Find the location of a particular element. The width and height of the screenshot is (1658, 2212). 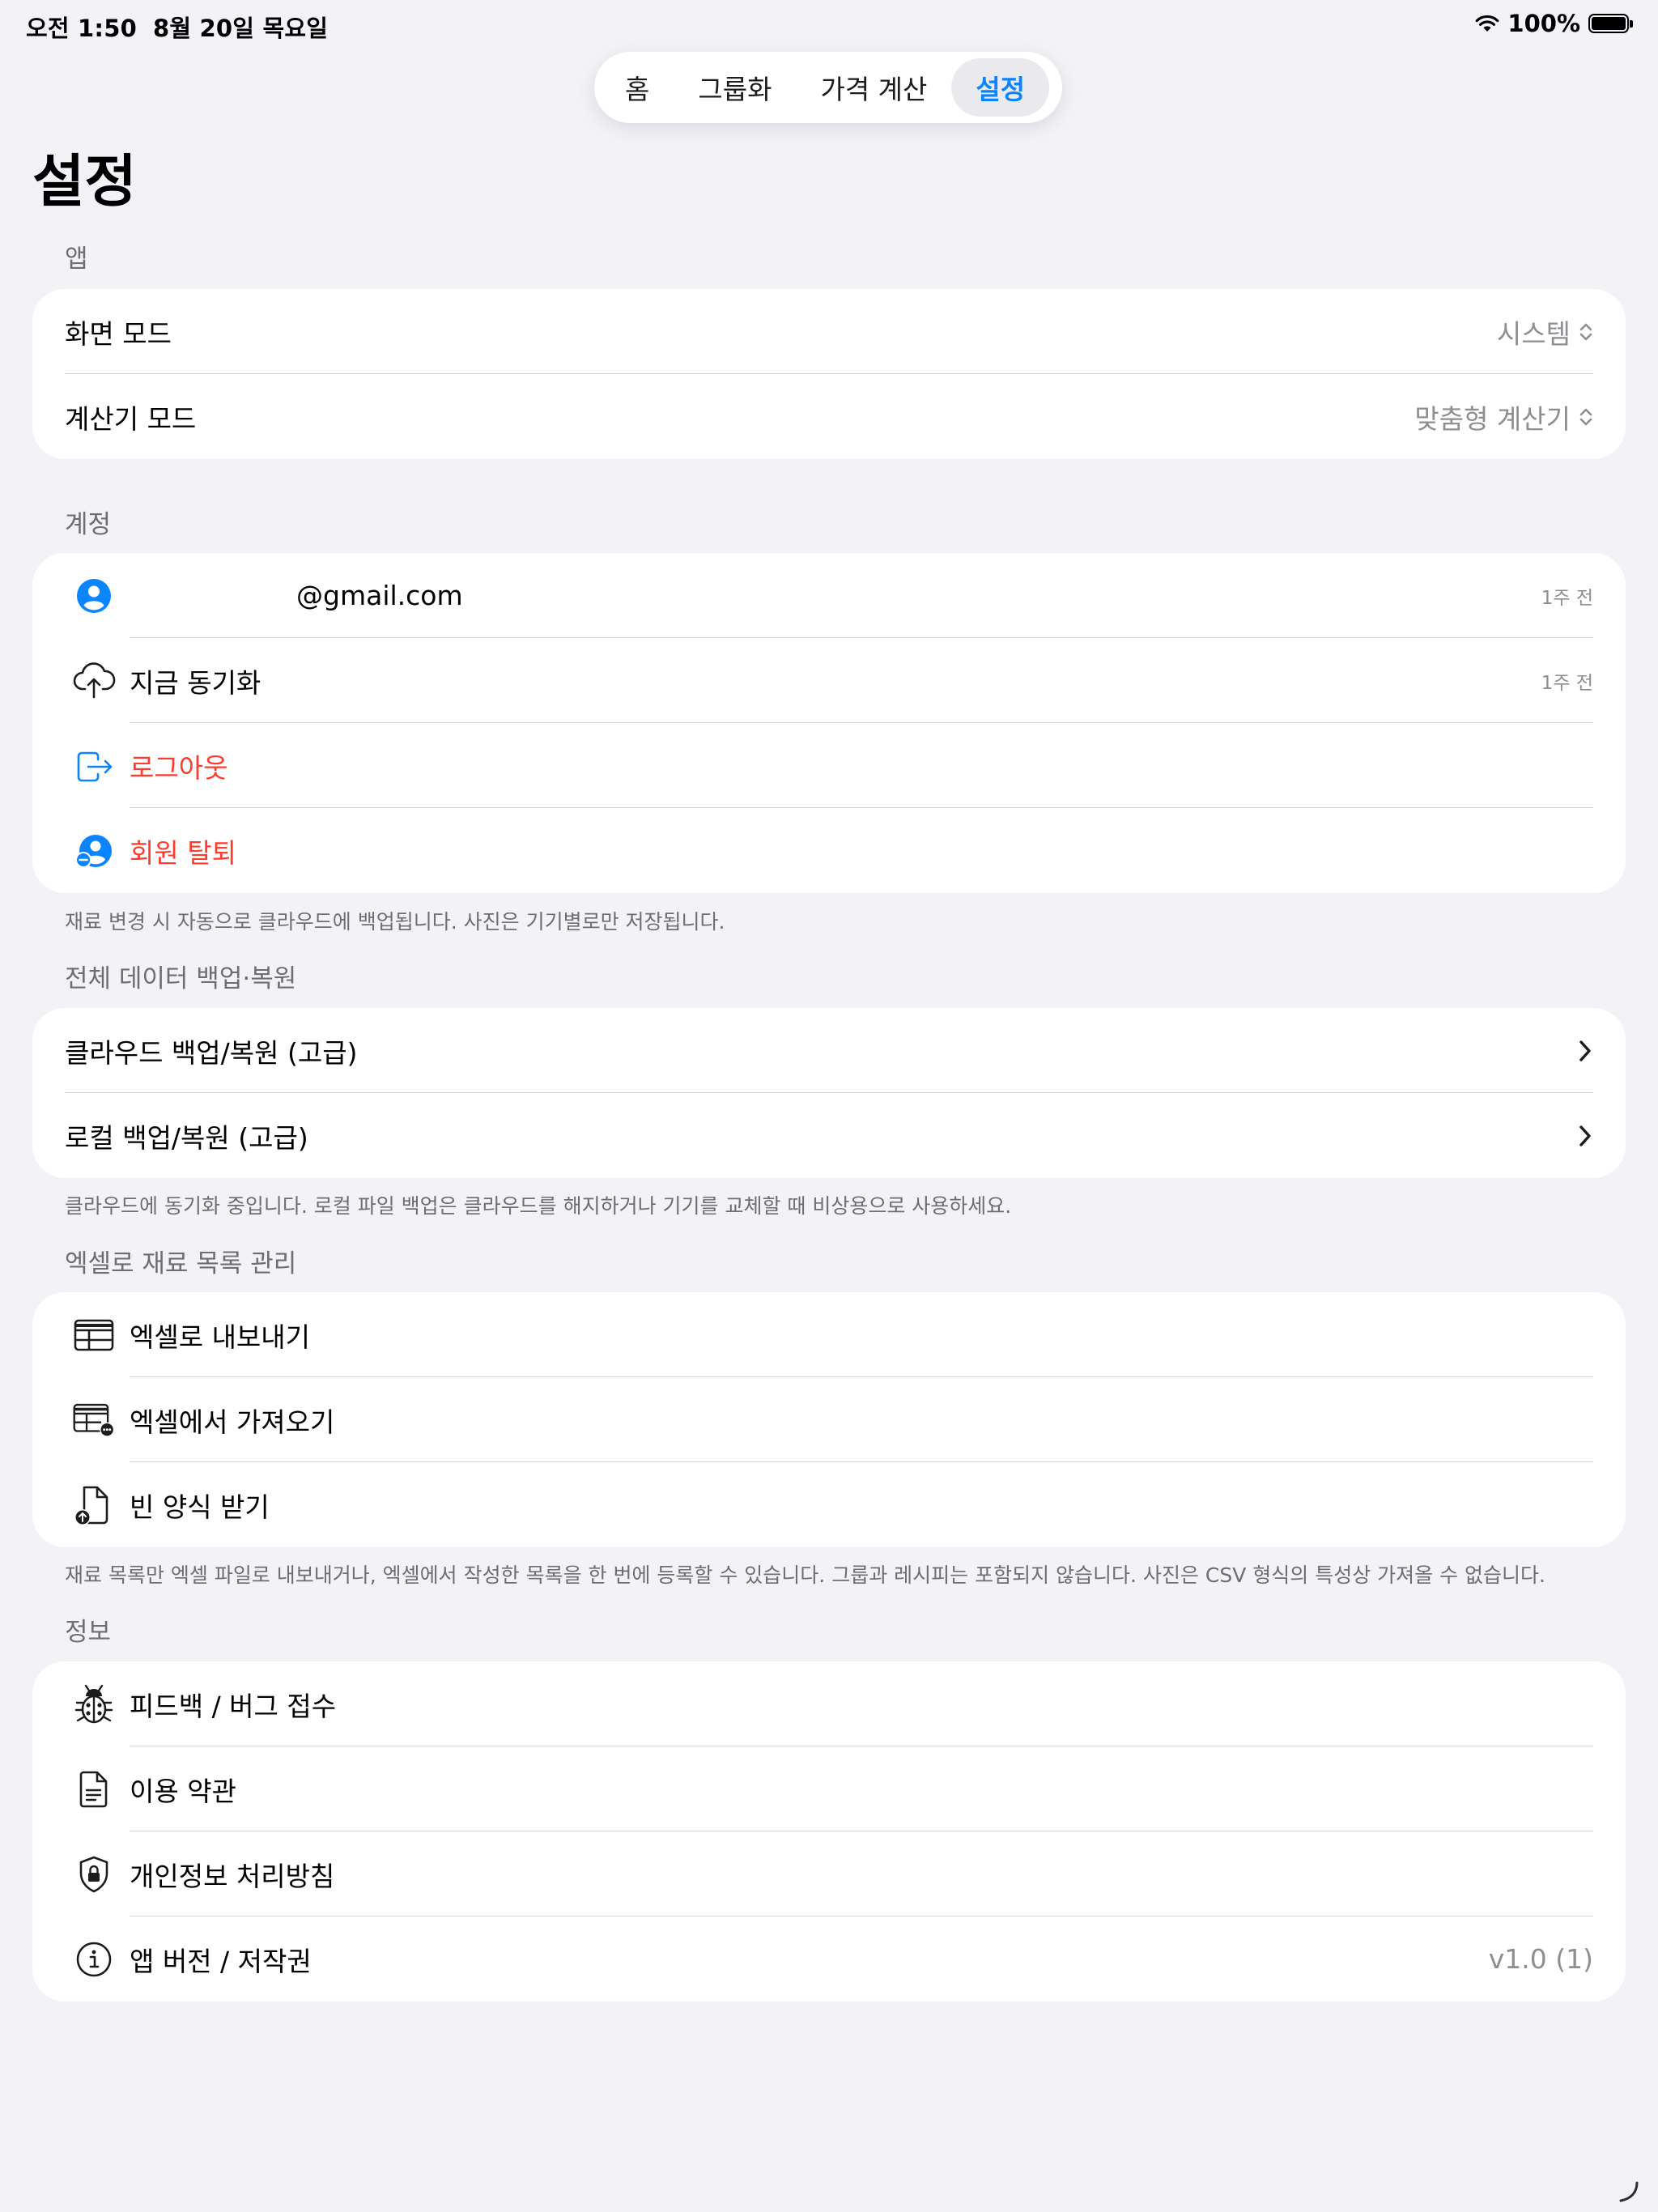

status-date: 8월 20일 목요일 is located at coordinates (241, 28).